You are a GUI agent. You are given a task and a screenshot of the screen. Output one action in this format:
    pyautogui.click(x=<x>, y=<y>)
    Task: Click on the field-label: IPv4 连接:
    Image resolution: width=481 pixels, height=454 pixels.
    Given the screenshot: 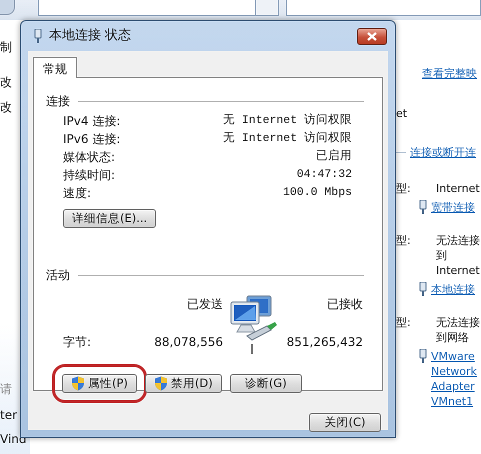 What is the action you would take?
    pyautogui.click(x=91, y=121)
    